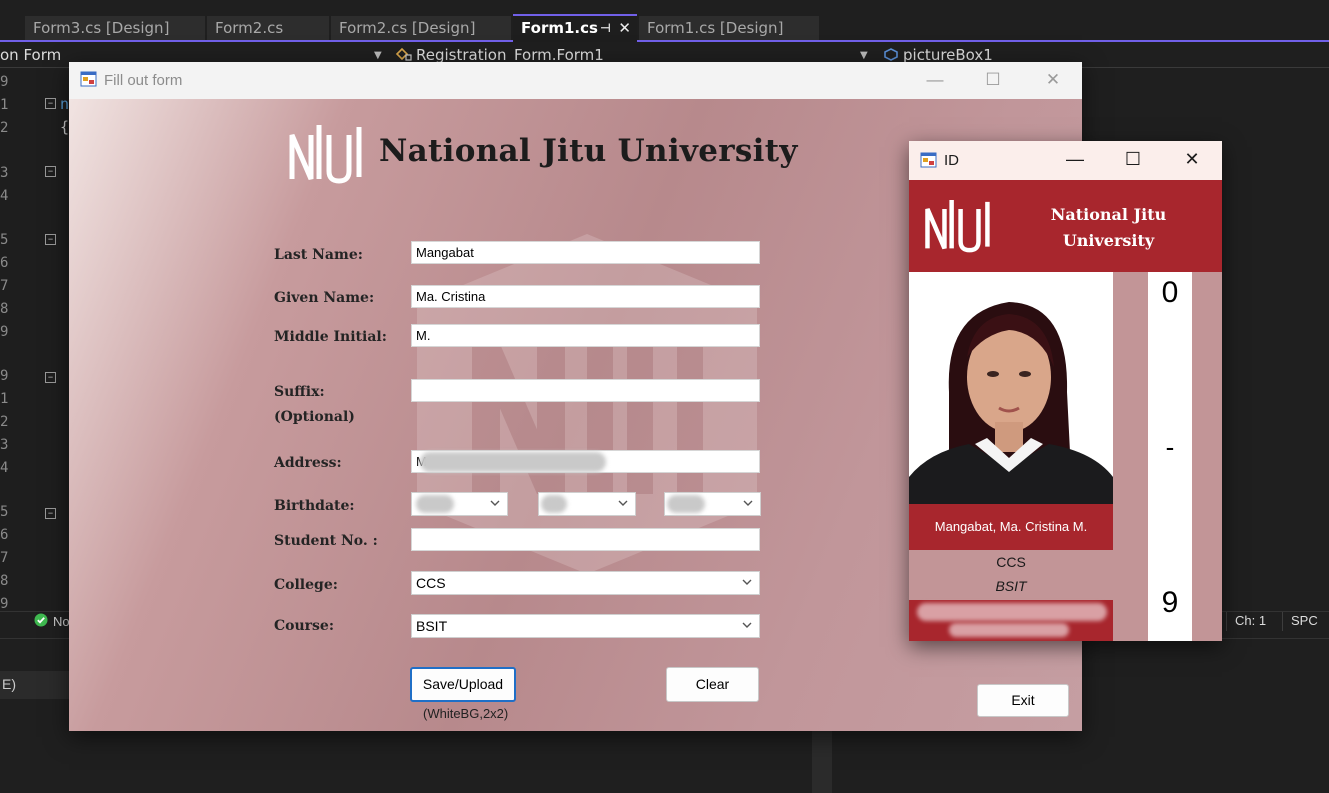  What do you see at coordinates (4, 512) in the screenshot?
I see `line-number: 5` at bounding box center [4, 512].